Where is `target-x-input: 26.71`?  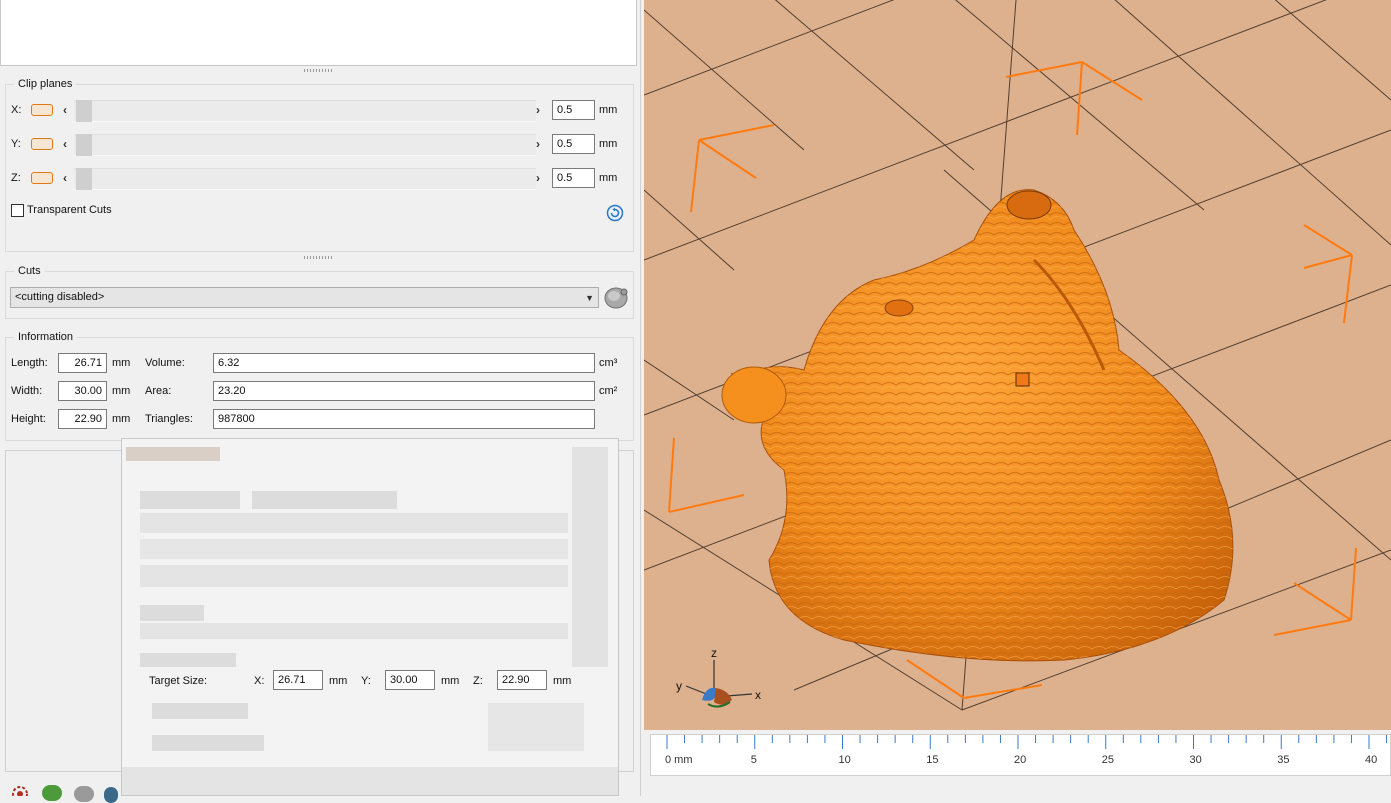 target-x-input: 26.71 is located at coordinates (298, 680).